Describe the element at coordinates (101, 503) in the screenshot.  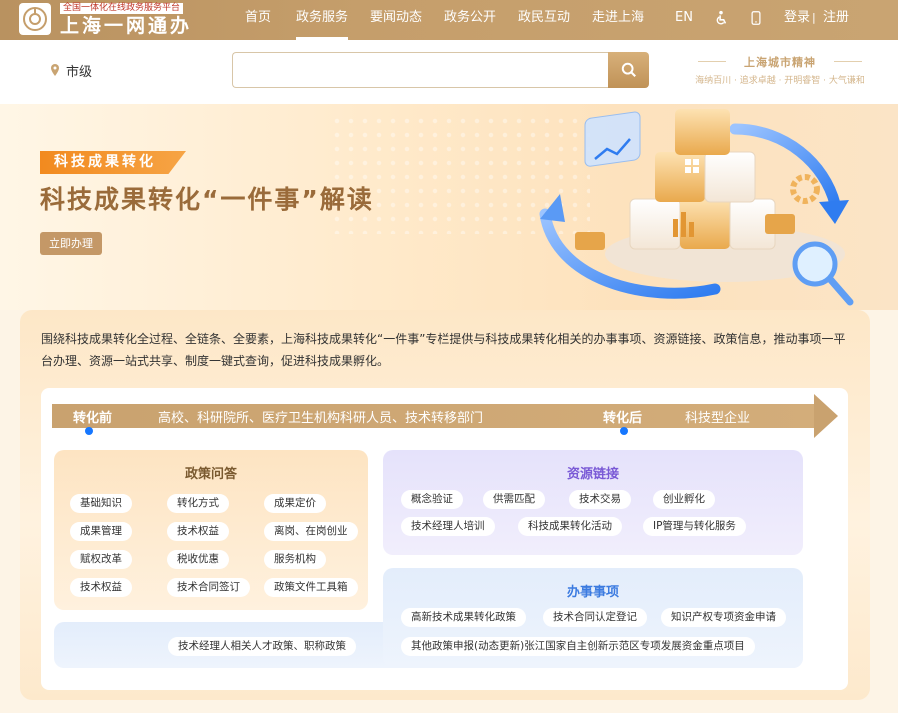
I see `policy-chip: 基础知识` at that location.